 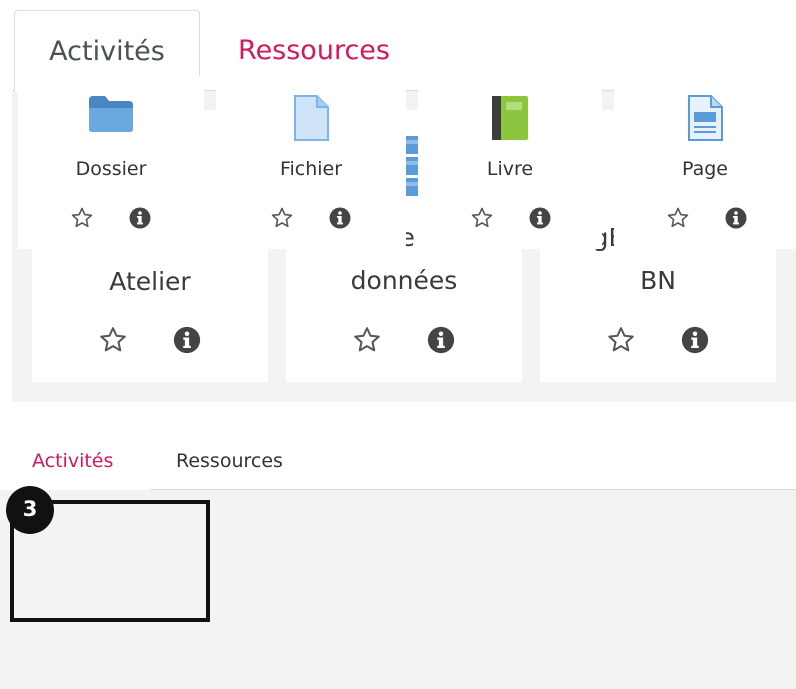 I want to click on resource-label: Page, so click(x=705, y=169).